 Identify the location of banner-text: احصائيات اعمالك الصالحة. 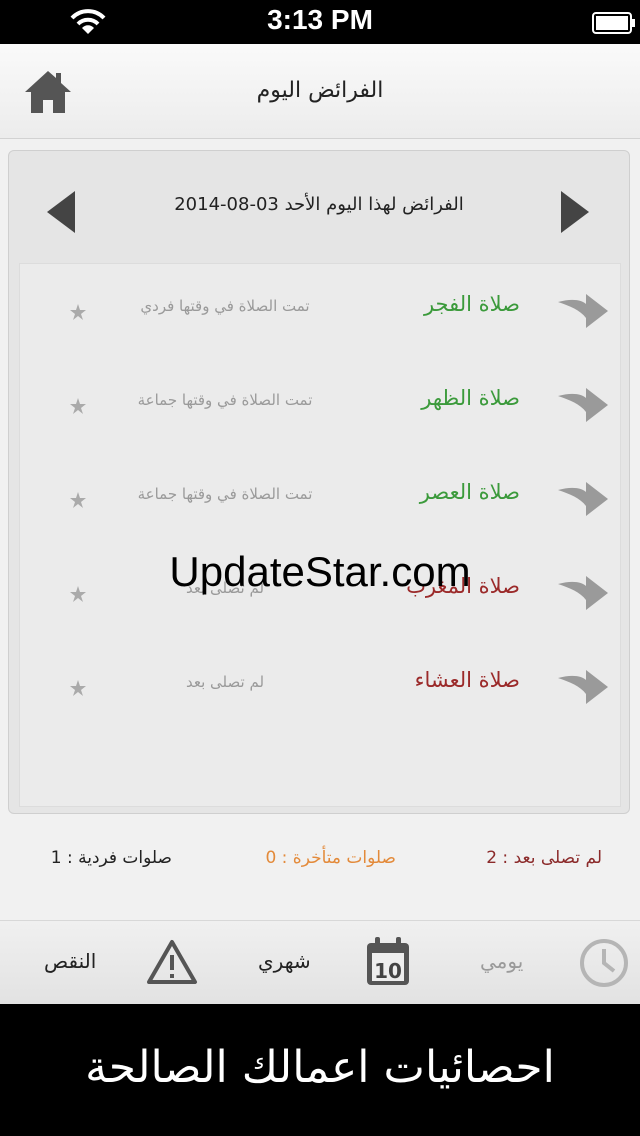
(320, 1067).